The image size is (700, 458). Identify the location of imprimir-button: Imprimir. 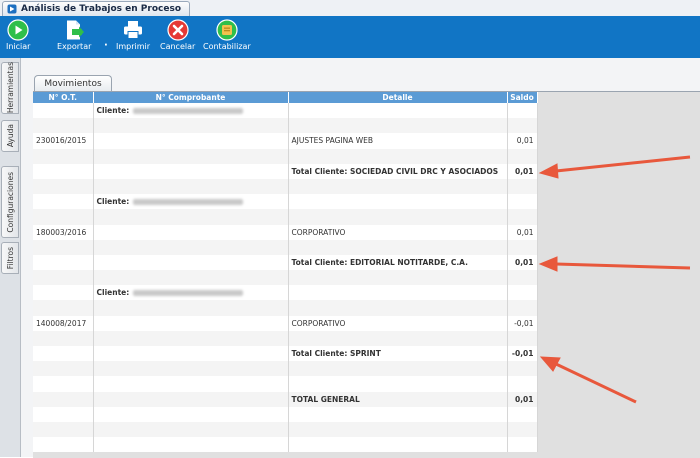
(133, 35).